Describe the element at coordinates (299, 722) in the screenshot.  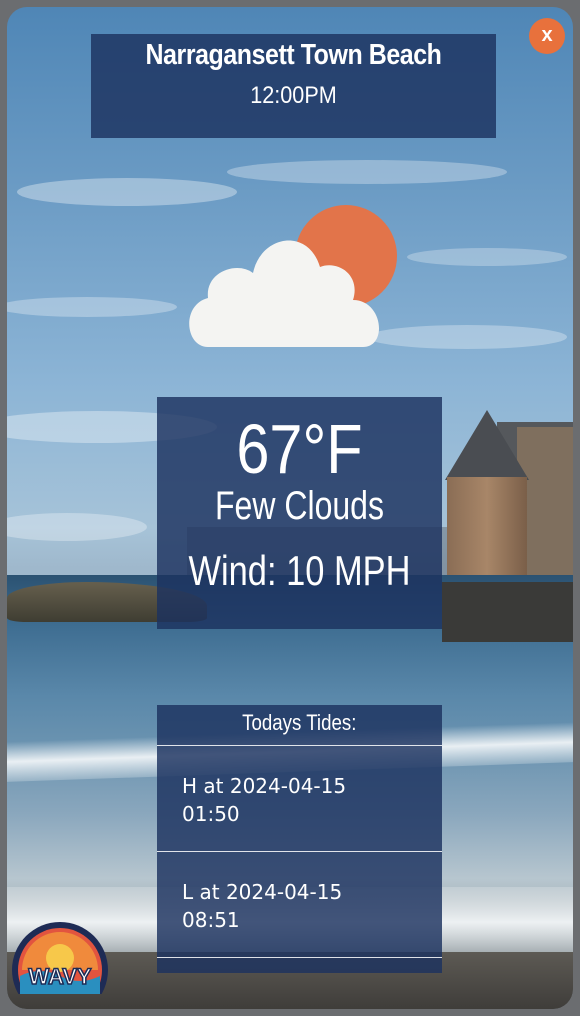
I see `tides-heading-label: Todays Tides:` at that location.